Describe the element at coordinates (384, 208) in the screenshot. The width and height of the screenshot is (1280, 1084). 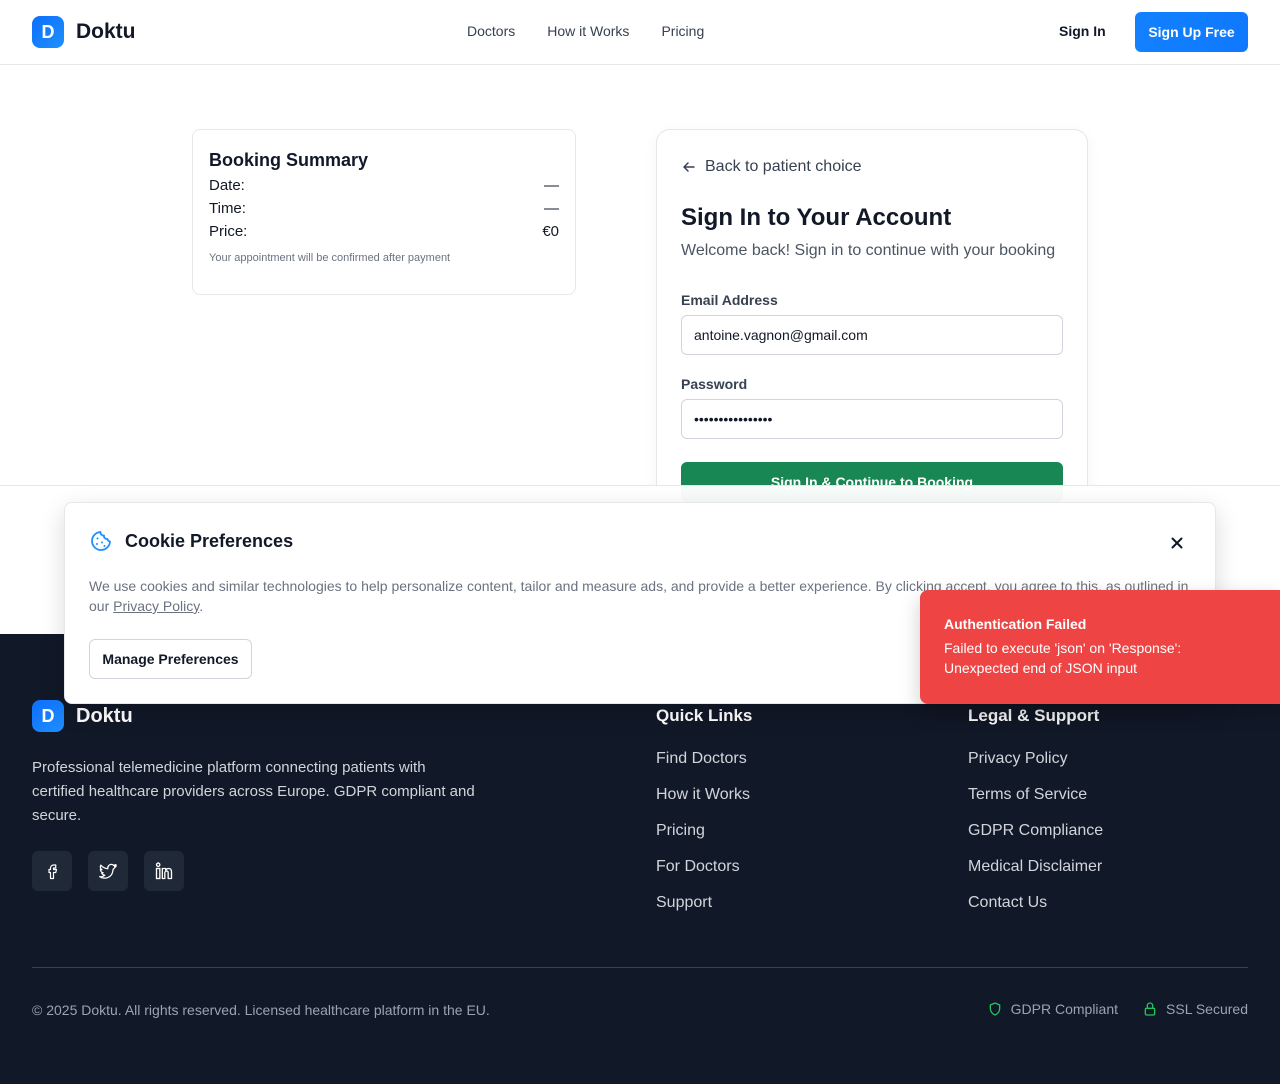
I see `summary-row-time: Time: —` at that location.